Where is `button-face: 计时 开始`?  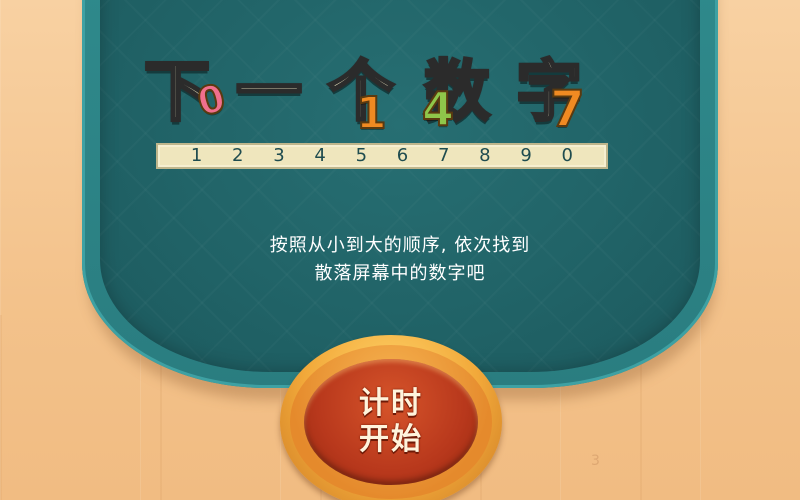 button-face: 计时 开始 is located at coordinates (391, 422).